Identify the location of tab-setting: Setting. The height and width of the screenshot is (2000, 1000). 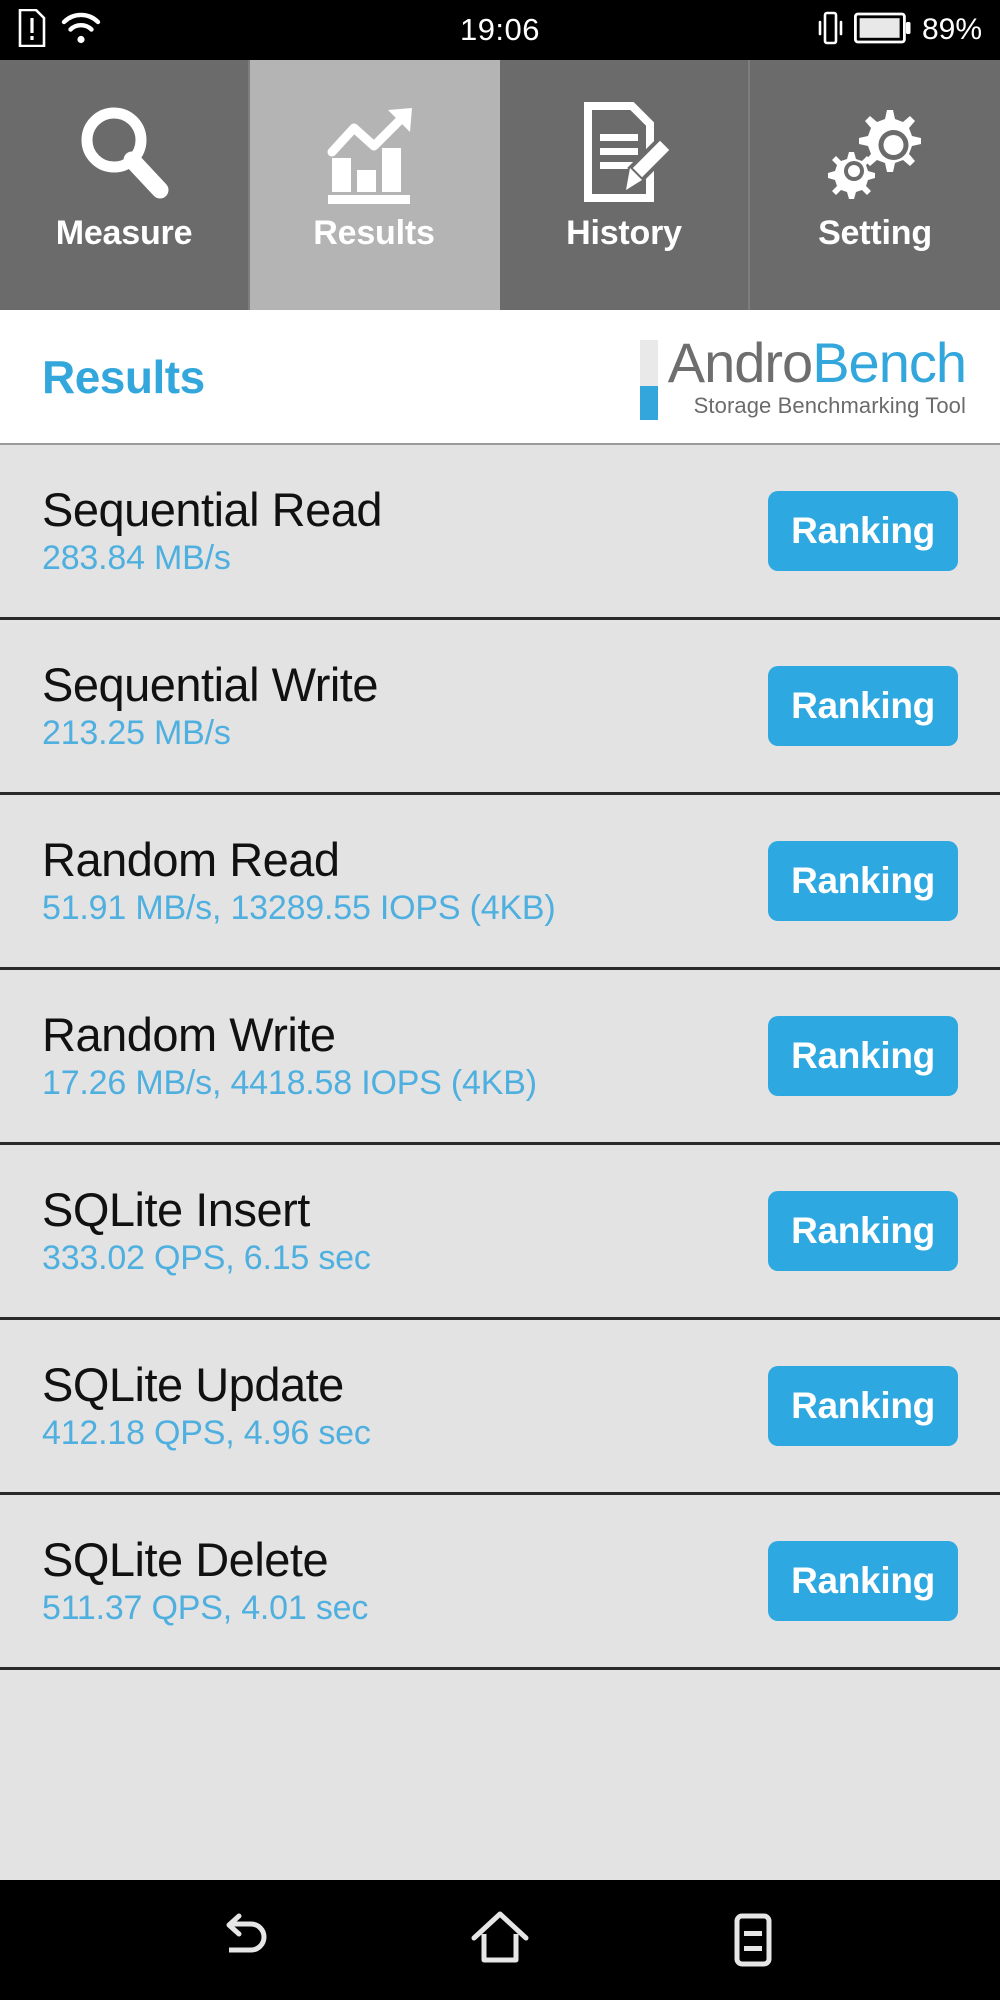
(875, 185).